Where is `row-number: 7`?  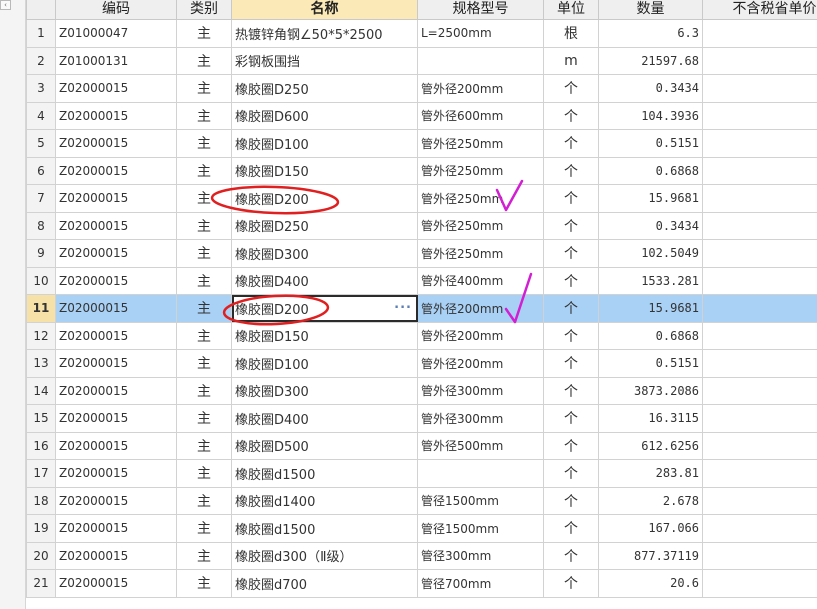
row-number: 7 is located at coordinates (41, 198).